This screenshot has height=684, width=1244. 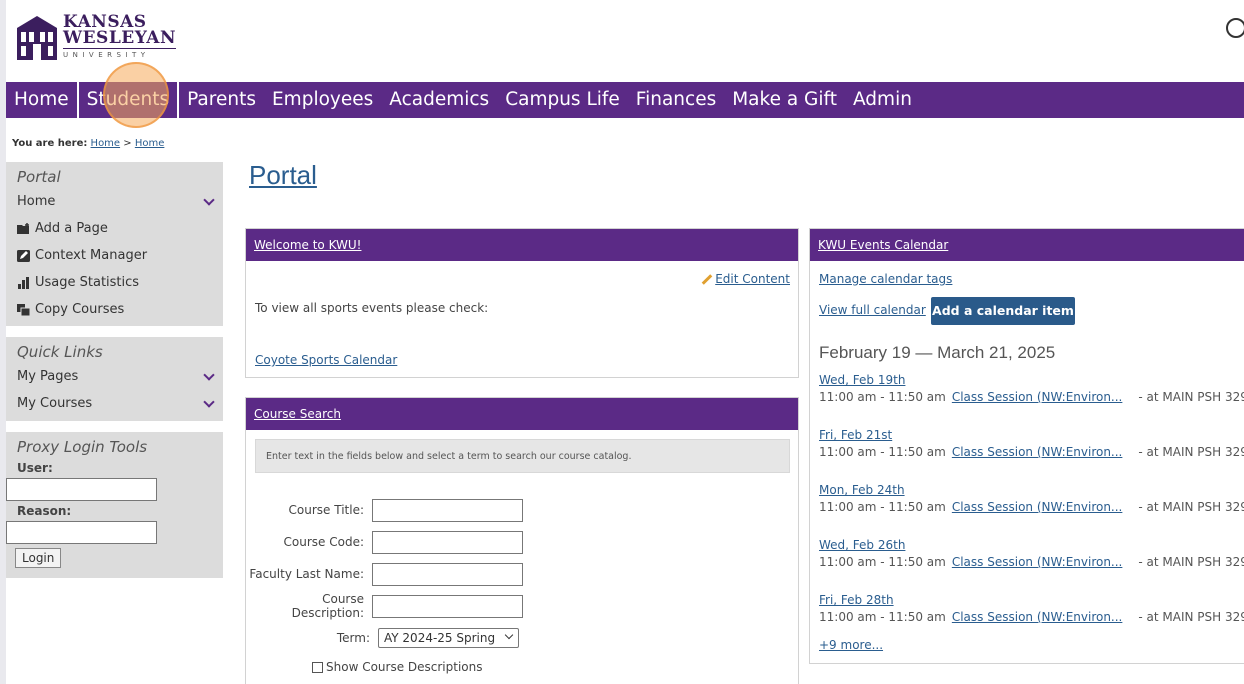 What do you see at coordinates (447, 574) in the screenshot?
I see `faculty-last-name-input` at bounding box center [447, 574].